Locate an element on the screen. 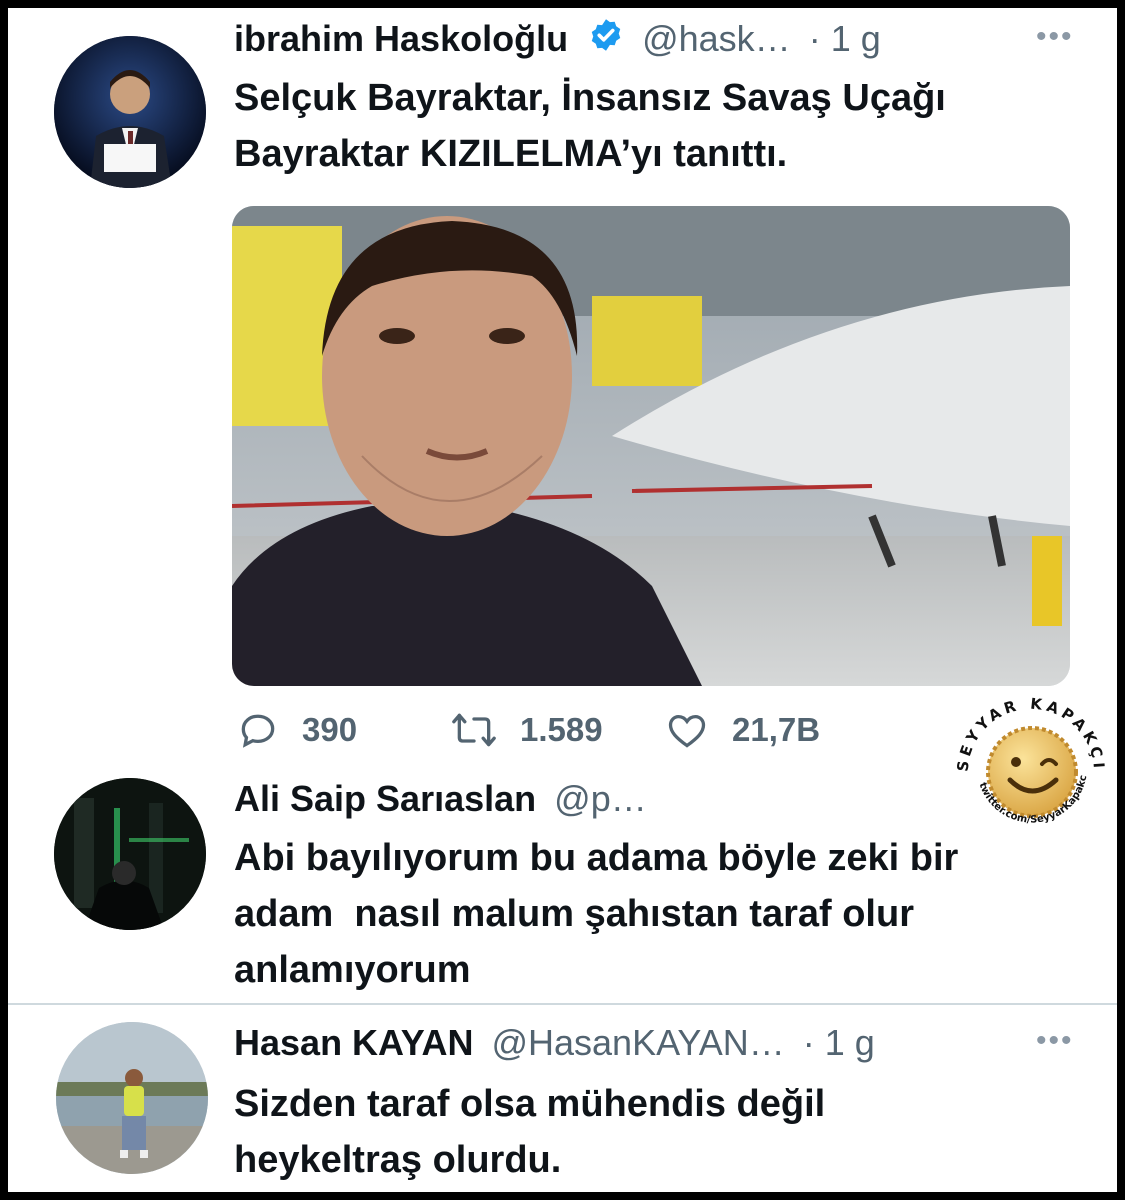  reply-text-line: heykeltraş olurdu. is located at coordinates (398, 1160).